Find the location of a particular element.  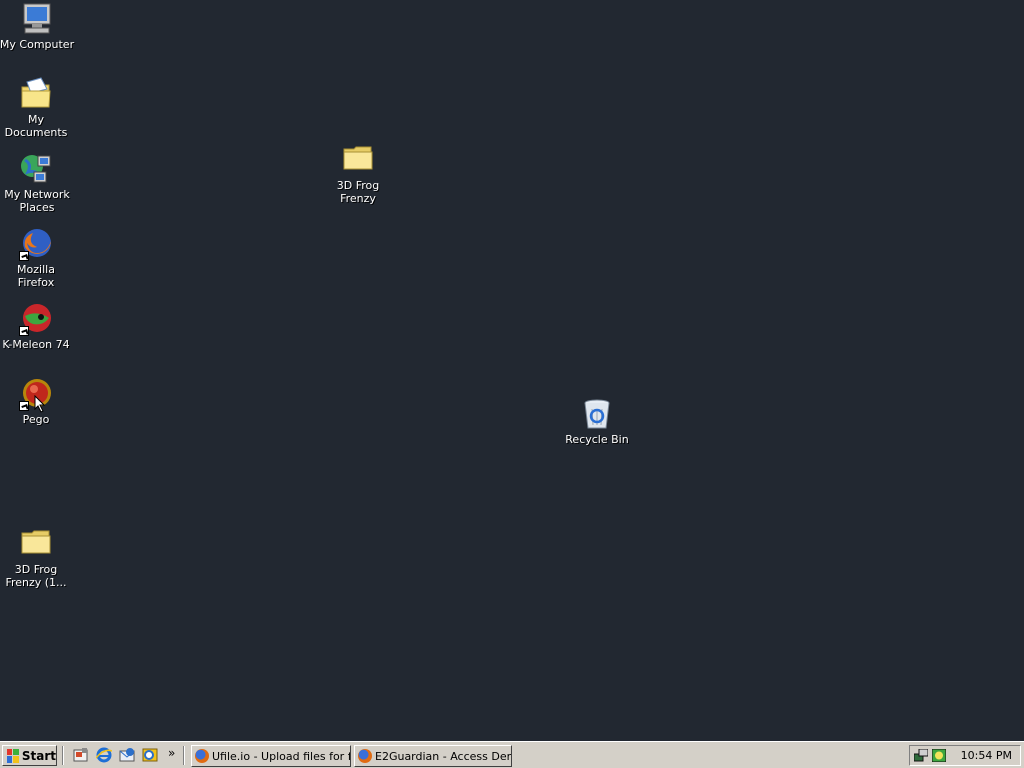

icon-label: Mozilla Firefox is located at coordinates (36, 276).